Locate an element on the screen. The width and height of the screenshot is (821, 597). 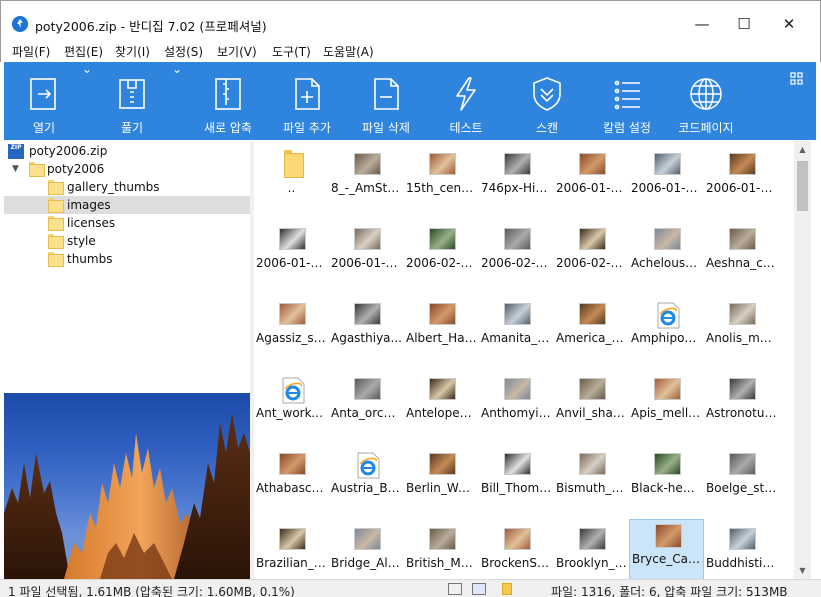
new-archive-button: 새로 압축 is located at coordinates (228, 101).